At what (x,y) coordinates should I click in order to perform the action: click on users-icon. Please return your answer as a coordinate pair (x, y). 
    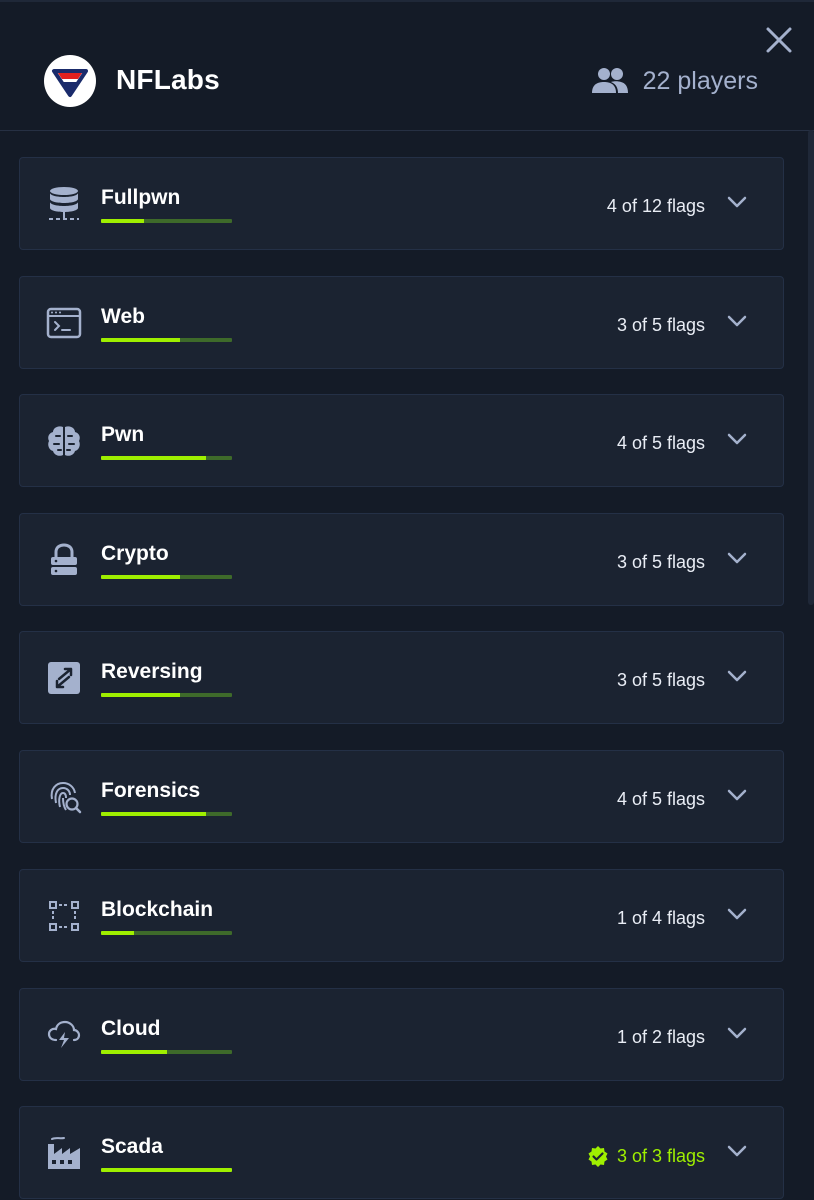
    Looking at the image, I should click on (609, 80).